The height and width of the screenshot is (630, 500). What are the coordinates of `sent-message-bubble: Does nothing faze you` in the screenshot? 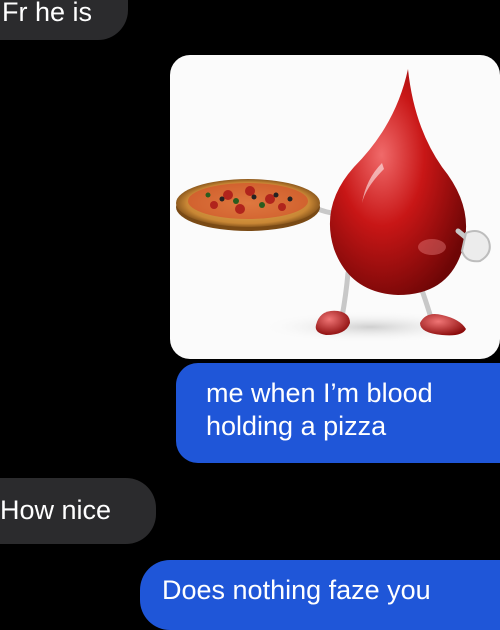 It's located at (320, 595).